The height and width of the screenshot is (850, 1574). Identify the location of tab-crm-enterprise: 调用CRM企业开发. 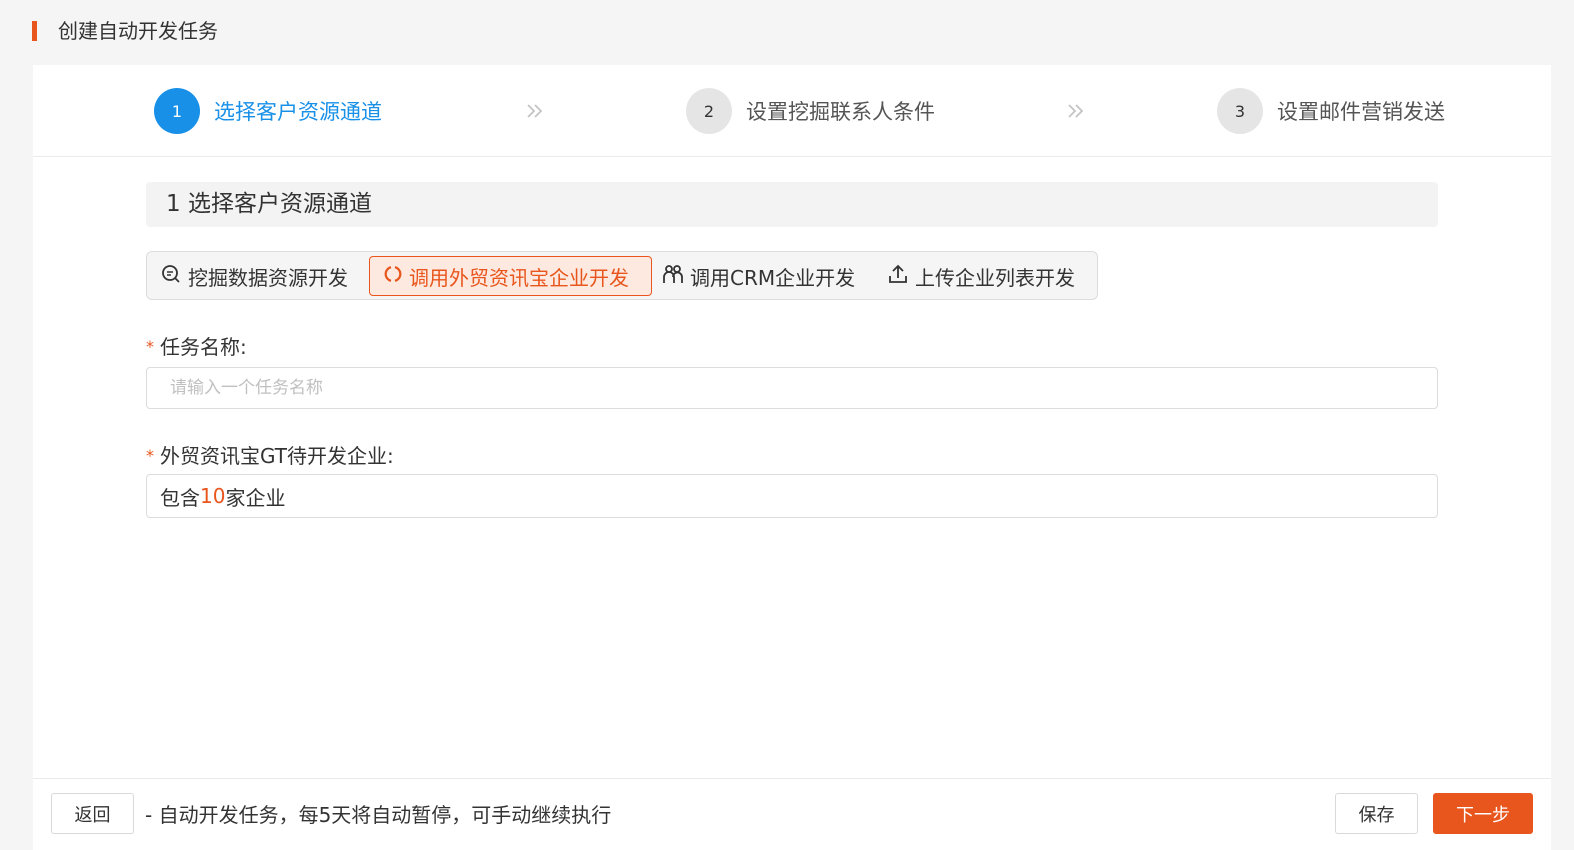
(758, 276).